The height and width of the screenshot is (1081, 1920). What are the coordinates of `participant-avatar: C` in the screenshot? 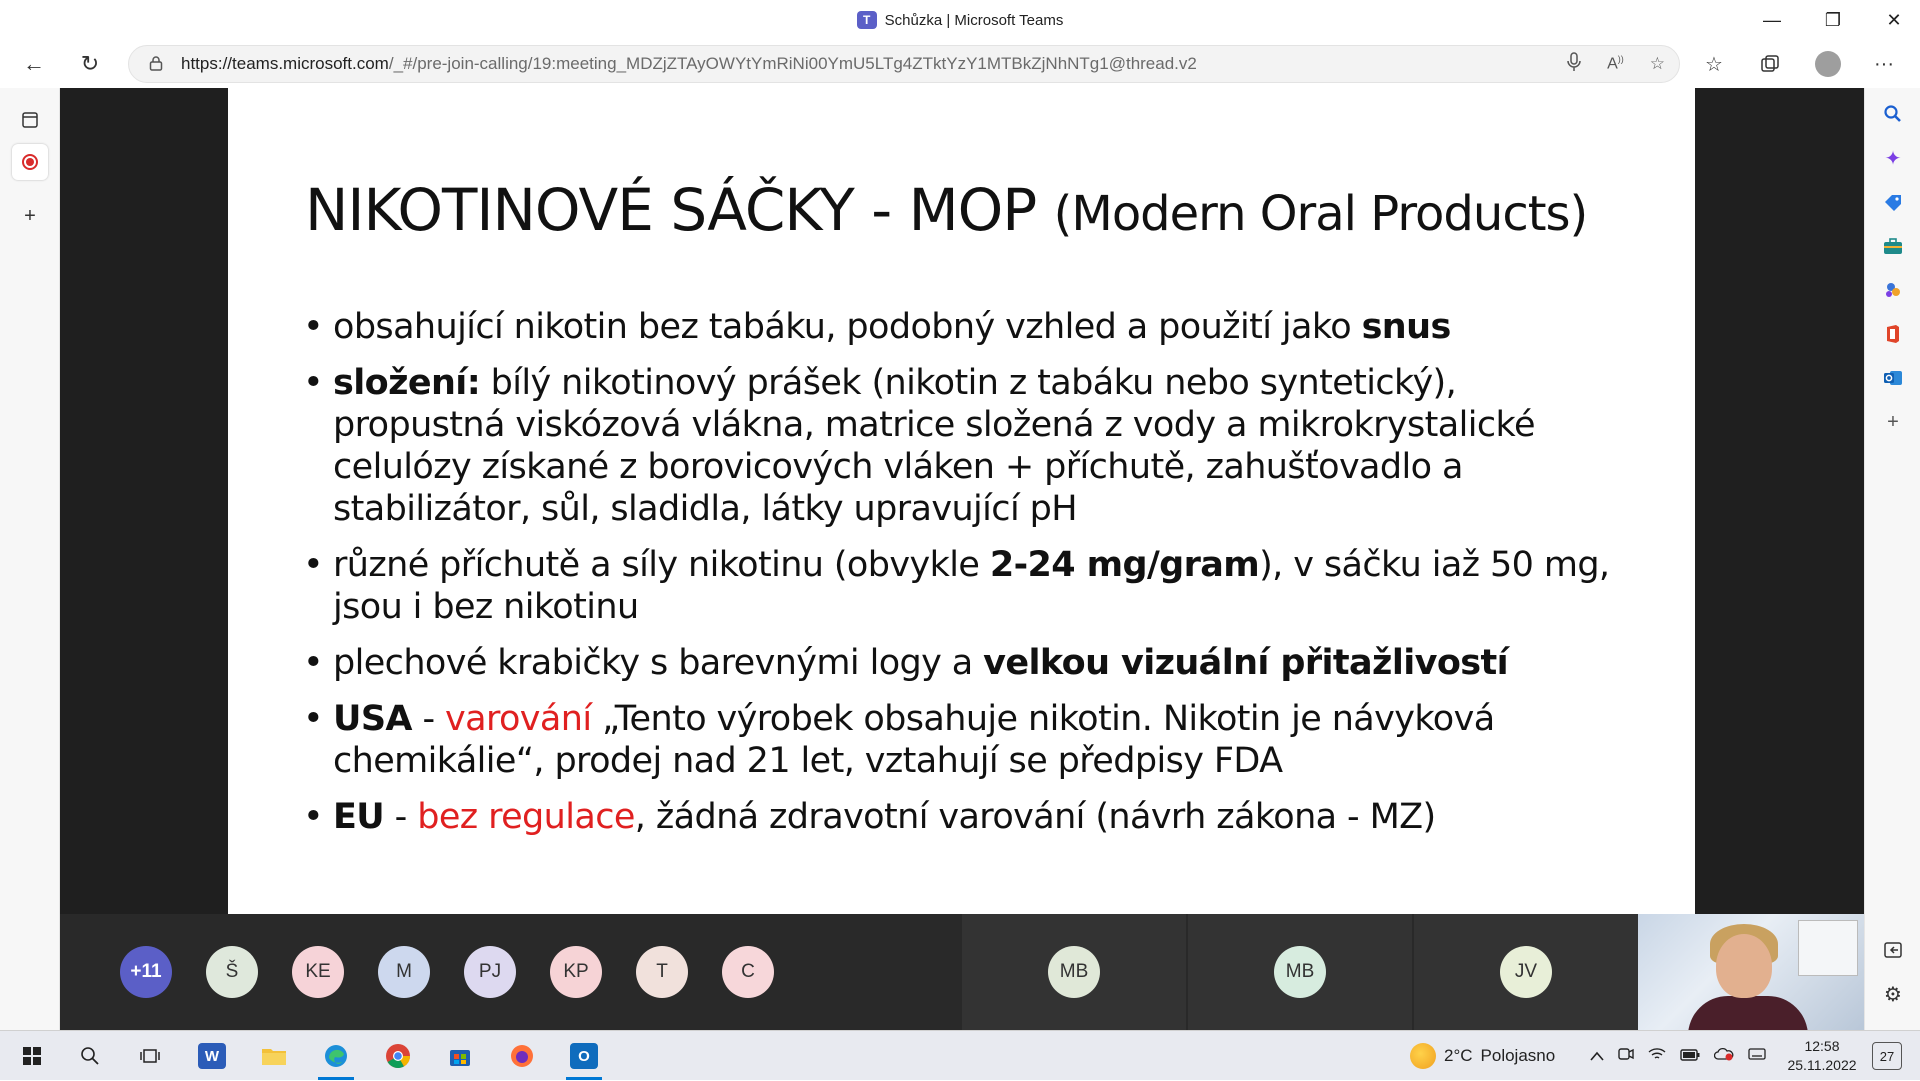 It's located at (748, 972).